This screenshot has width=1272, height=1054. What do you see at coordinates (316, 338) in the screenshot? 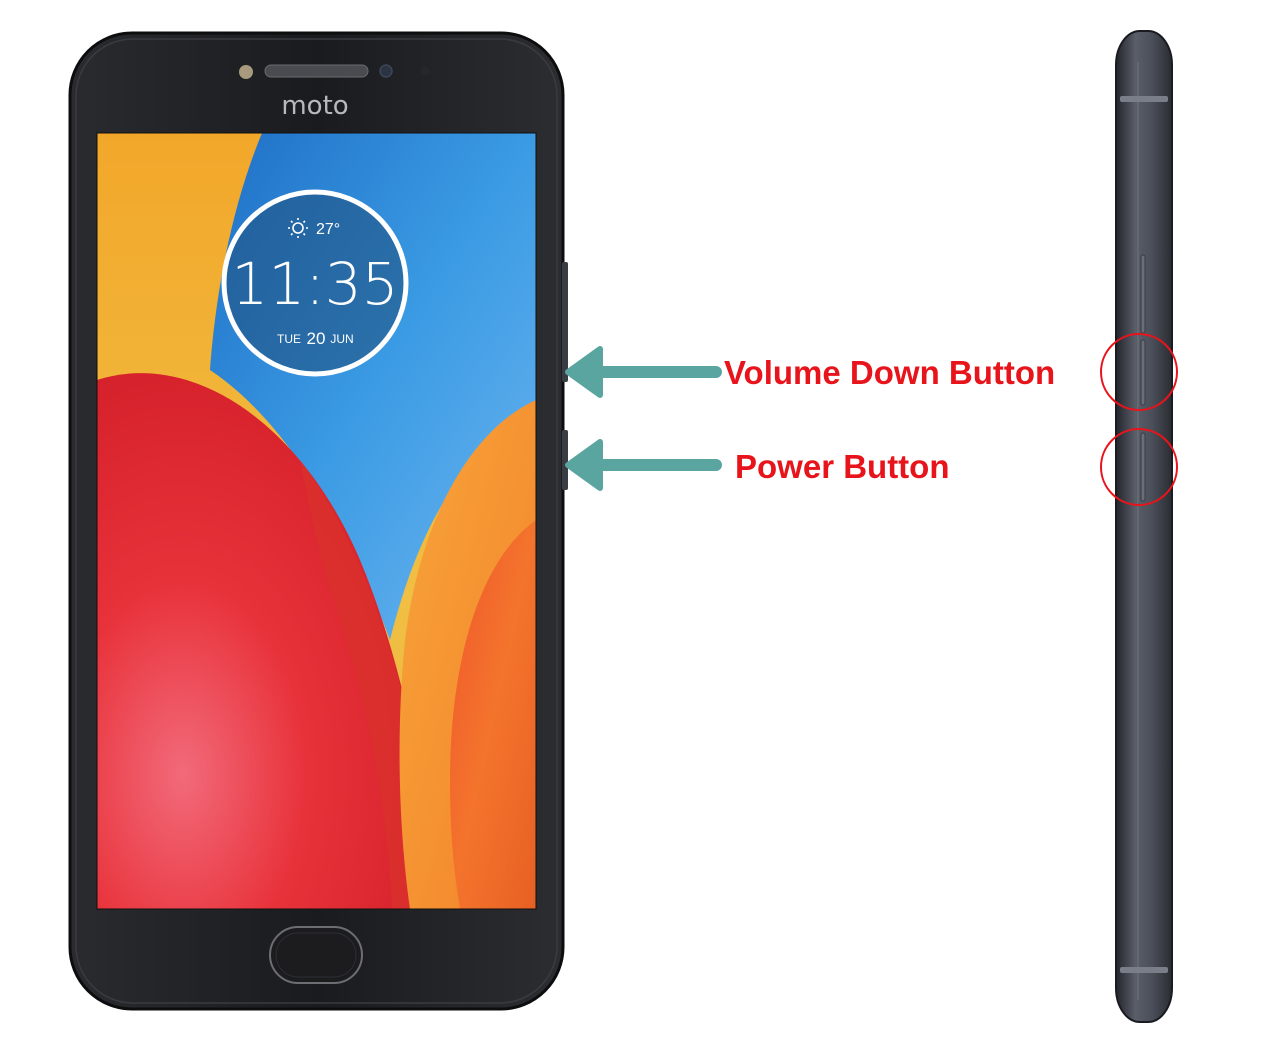
I see `clock-date-text: 20` at bounding box center [316, 338].